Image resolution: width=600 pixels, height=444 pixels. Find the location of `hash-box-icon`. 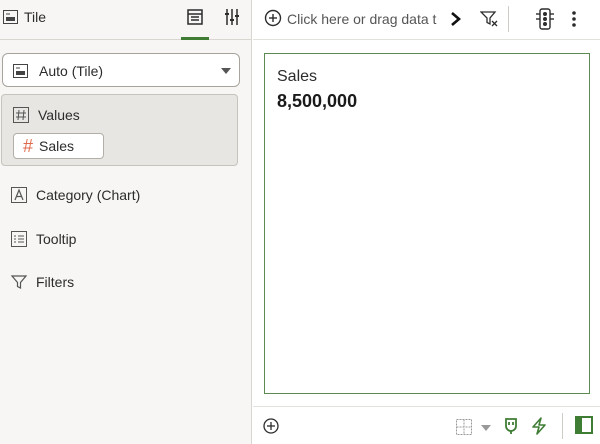

hash-box-icon is located at coordinates (21, 115).